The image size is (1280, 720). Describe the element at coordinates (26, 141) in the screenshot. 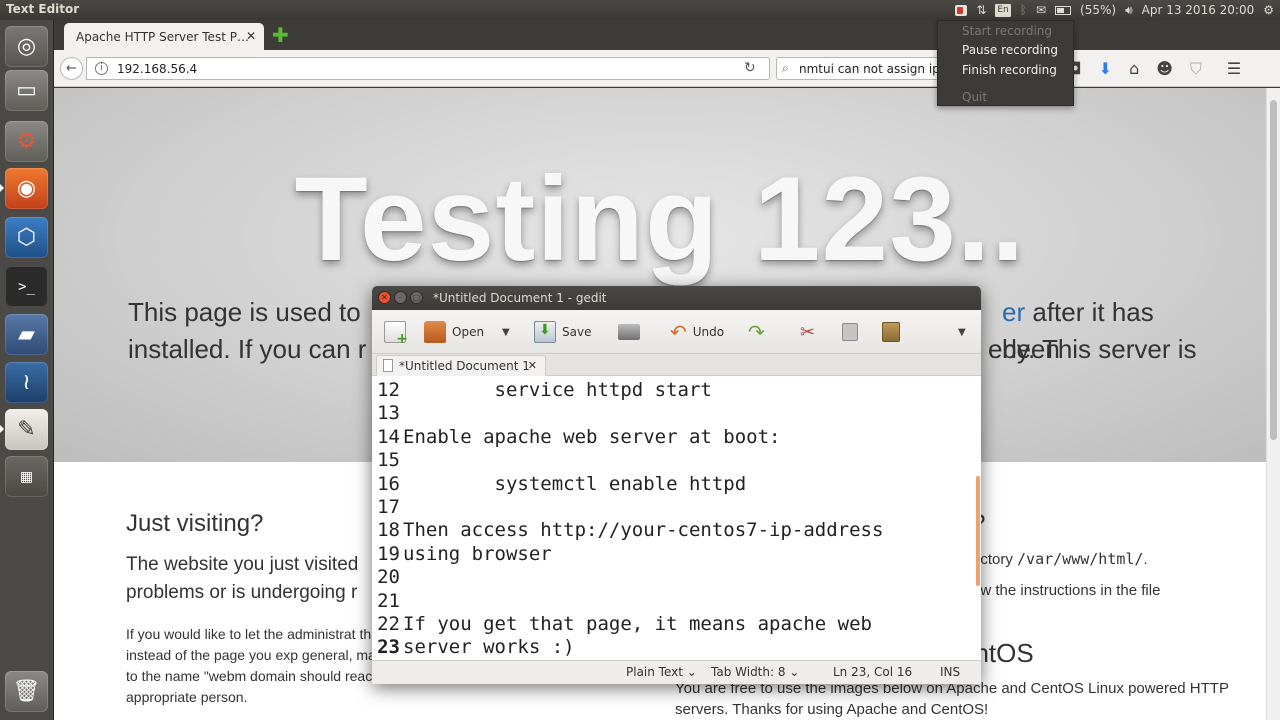

I see `system-settings-icon: ⚙` at that location.